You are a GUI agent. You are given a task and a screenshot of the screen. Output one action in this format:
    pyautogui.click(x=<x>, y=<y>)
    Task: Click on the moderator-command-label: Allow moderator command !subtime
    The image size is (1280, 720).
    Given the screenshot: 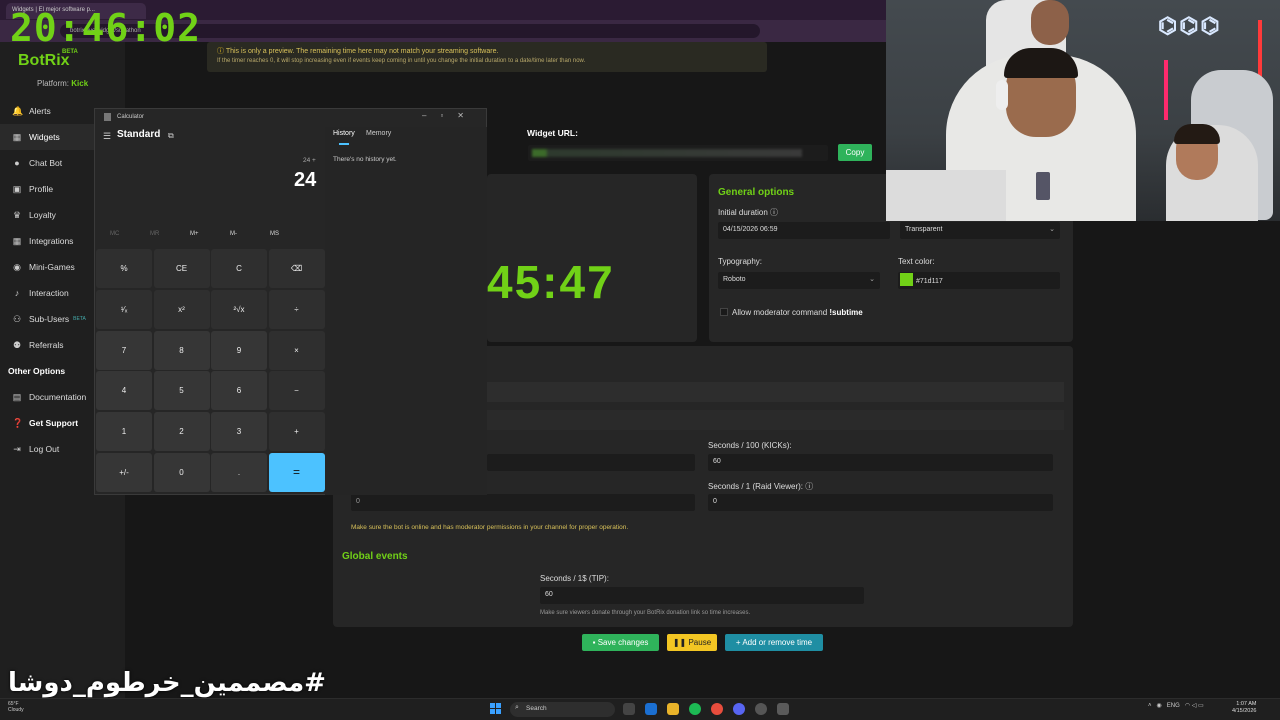 What is the action you would take?
    pyautogui.click(x=797, y=312)
    